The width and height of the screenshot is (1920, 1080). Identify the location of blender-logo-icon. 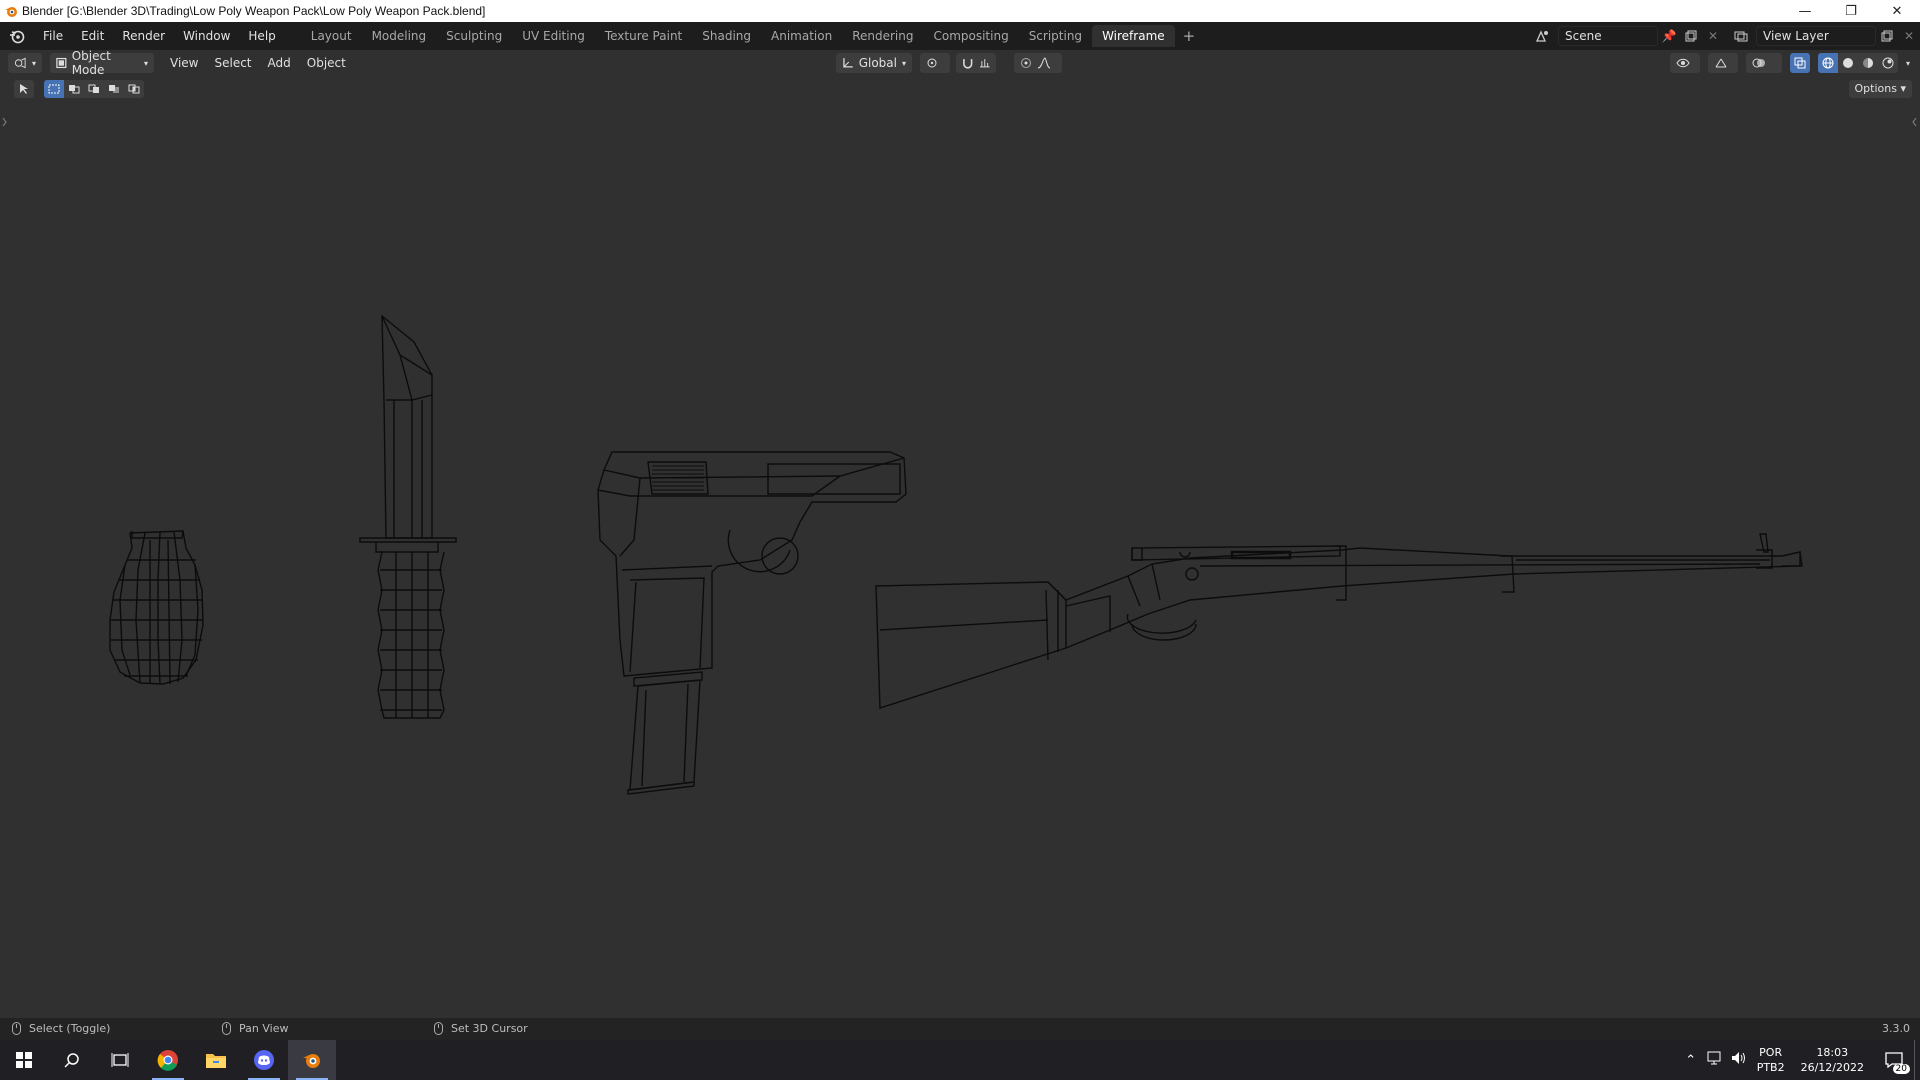
(11, 11).